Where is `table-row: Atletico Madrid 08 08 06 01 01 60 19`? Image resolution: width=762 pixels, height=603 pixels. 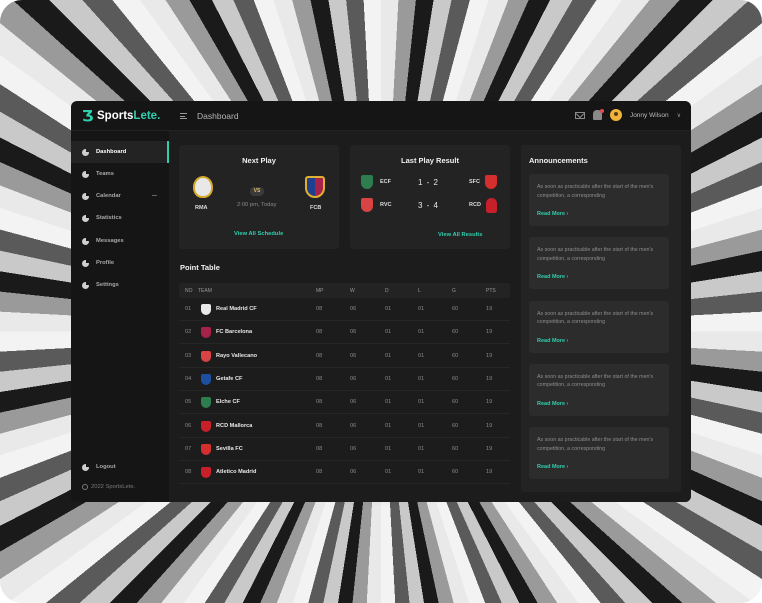
table-row: Atletico Madrid 08 08 06 01 01 60 19 is located at coordinates (344, 473).